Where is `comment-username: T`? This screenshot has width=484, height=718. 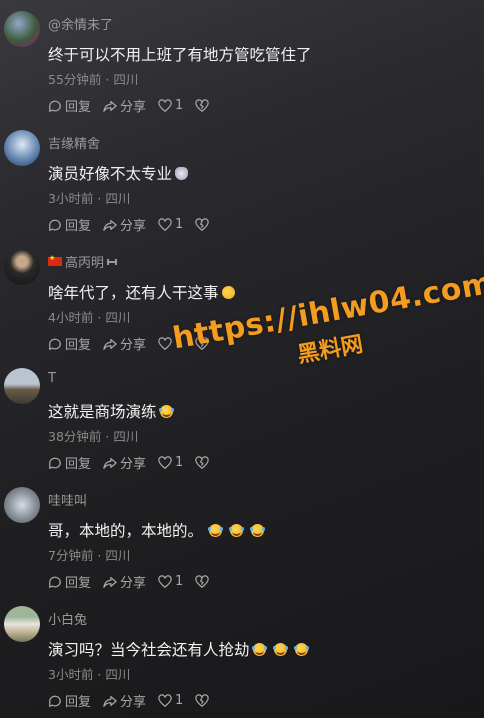
comment-username: T is located at coordinates (52, 378).